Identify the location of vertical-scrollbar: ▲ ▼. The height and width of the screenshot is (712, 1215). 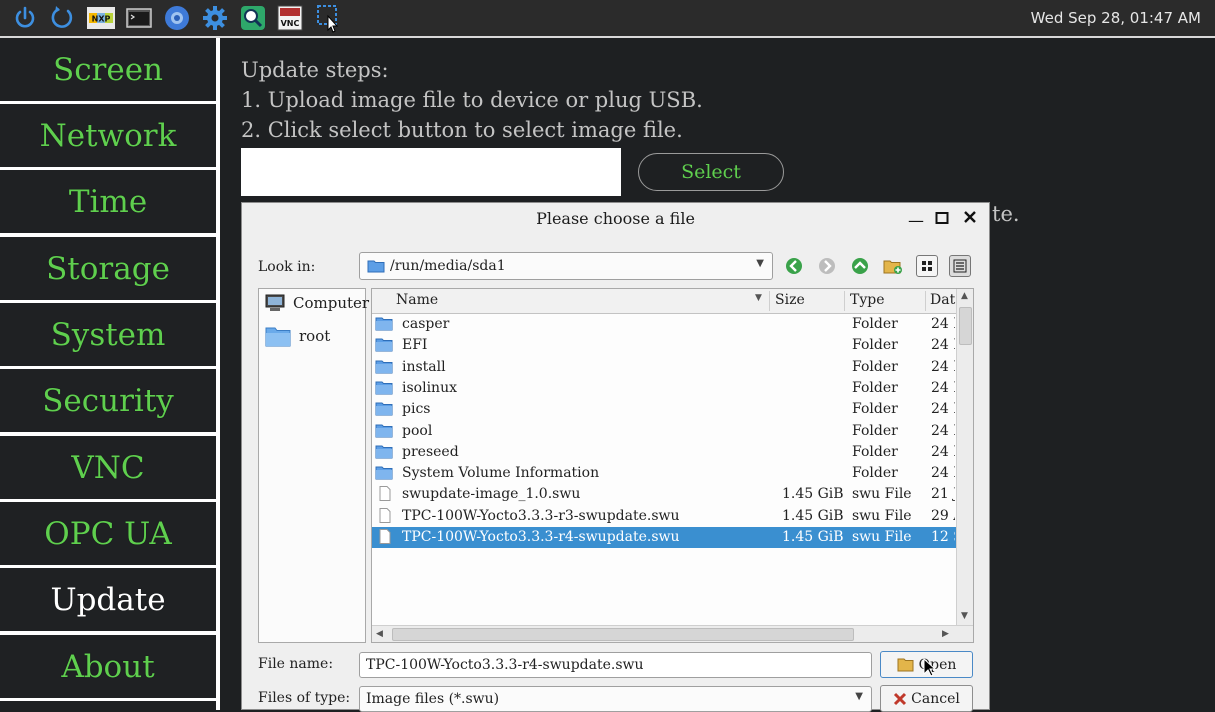
(964, 457).